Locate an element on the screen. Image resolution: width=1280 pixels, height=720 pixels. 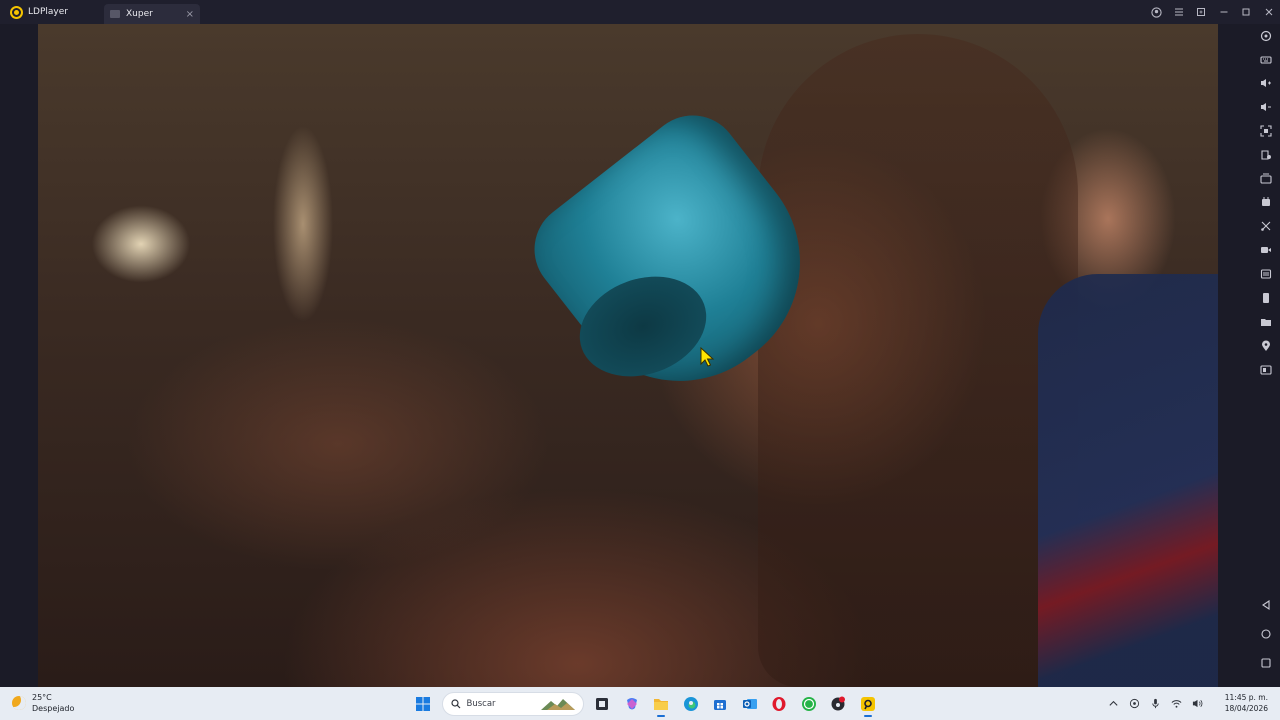
edge-icon is located at coordinates (691, 704).